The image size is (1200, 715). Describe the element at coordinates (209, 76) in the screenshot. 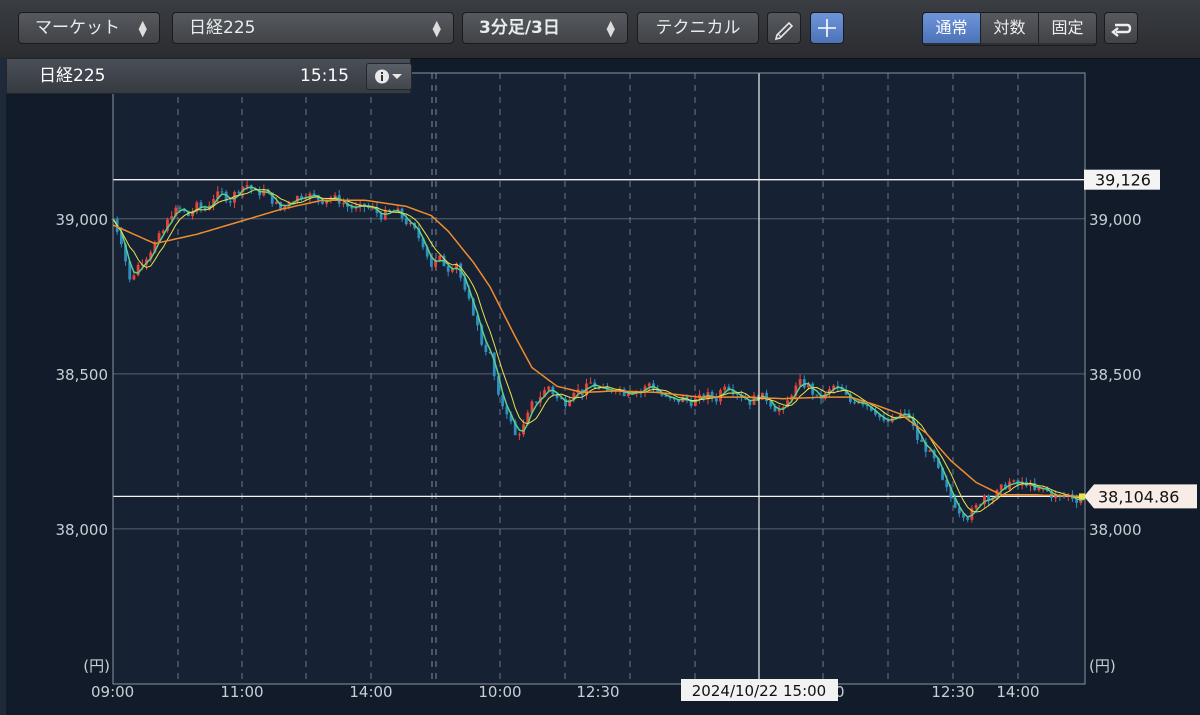

I see `info-bar: 日経225 15:15` at that location.